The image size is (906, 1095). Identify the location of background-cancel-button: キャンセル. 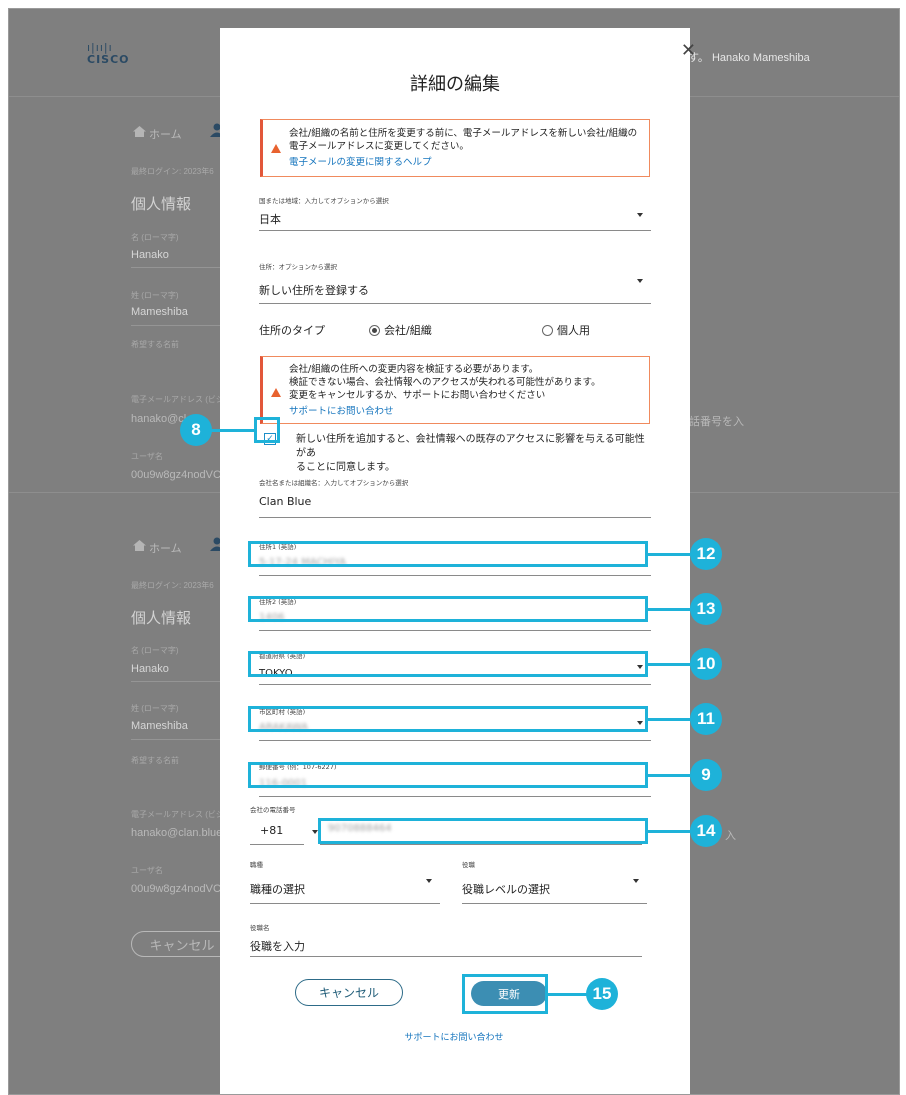
(182, 944).